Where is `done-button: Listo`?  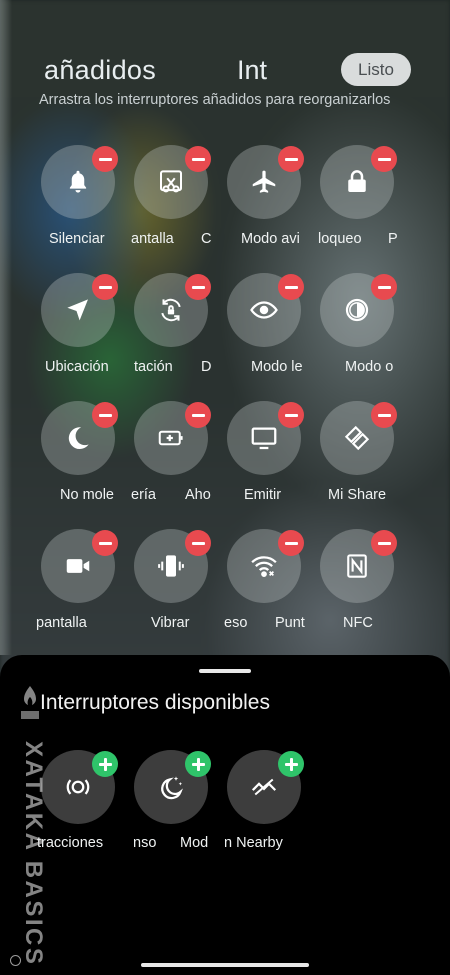
done-button: Listo is located at coordinates (376, 69).